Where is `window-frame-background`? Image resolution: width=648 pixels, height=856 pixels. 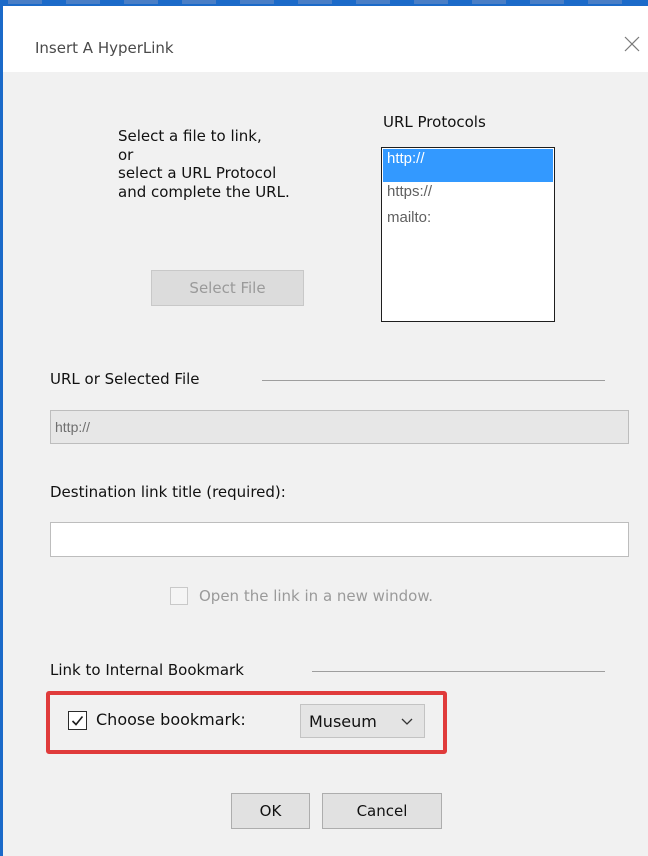 window-frame-background is located at coordinates (318, 2).